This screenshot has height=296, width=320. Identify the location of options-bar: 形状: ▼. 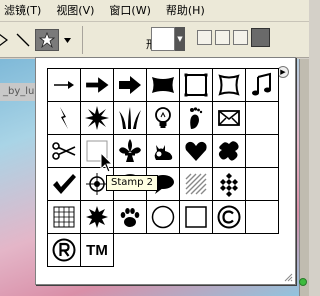
(154, 40).